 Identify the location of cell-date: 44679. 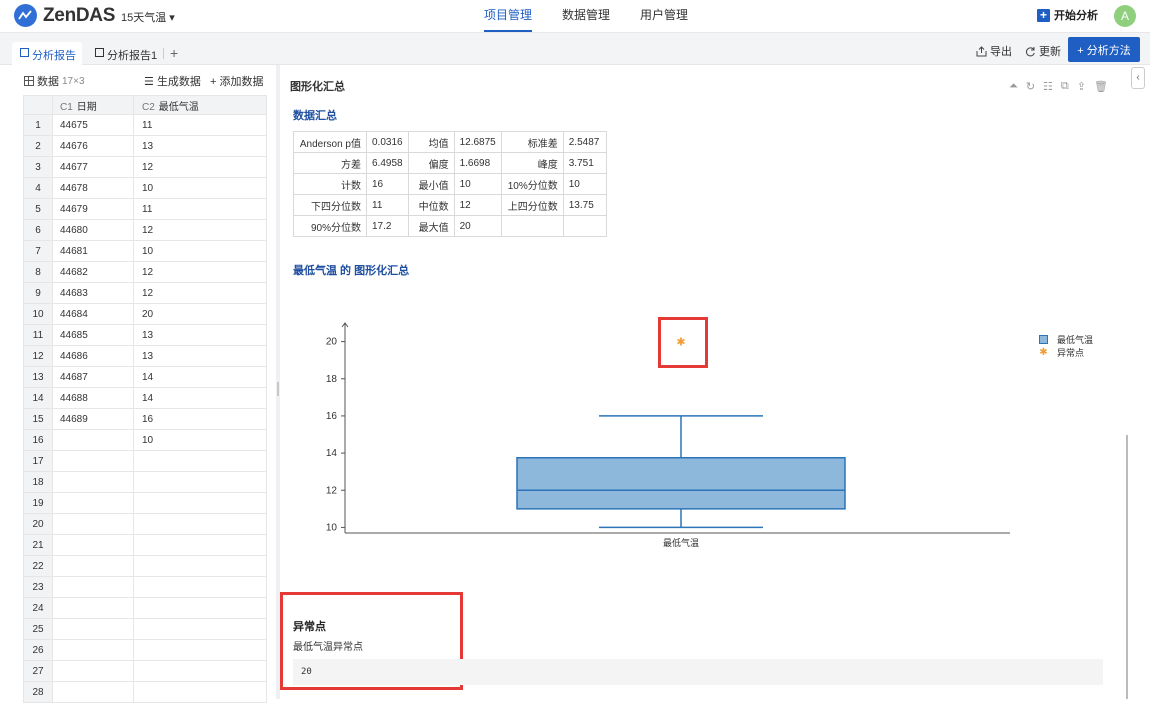
(93, 209).